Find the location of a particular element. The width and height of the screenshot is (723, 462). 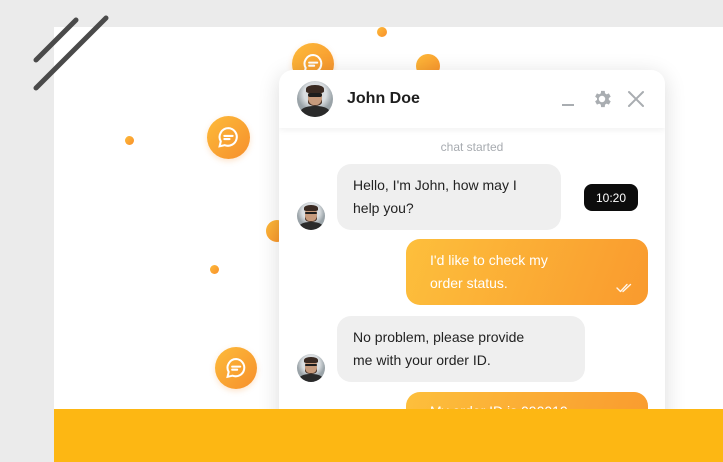

message-text: help you? is located at coordinates (383, 208).